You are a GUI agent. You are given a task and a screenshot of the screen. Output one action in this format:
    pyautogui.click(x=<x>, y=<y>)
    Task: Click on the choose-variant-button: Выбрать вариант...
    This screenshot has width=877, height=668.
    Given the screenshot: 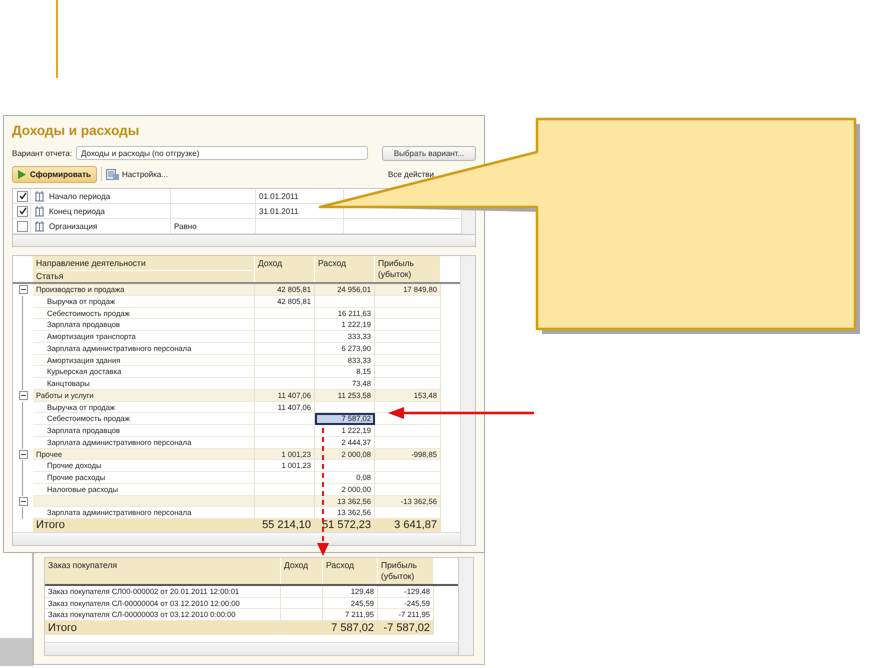 What is the action you would take?
    pyautogui.click(x=429, y=153)
    